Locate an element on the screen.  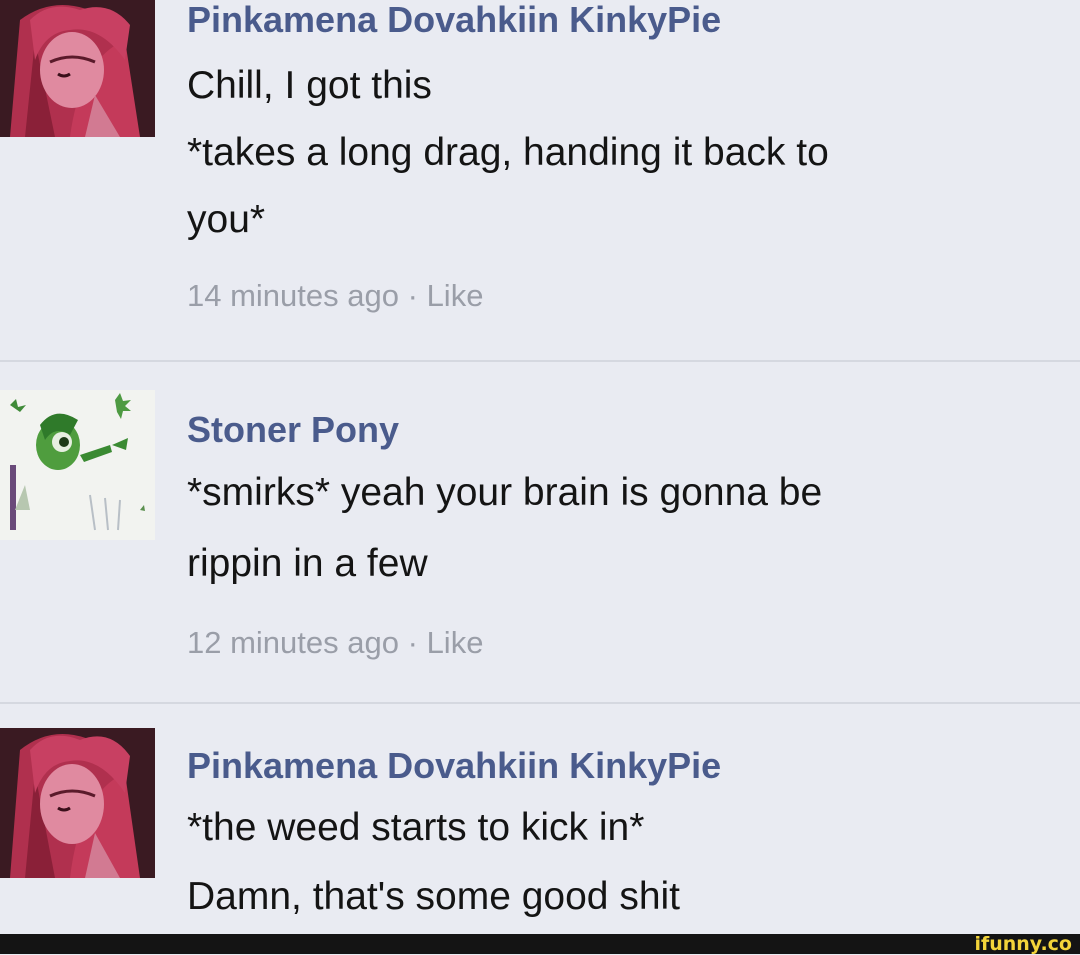
comment-text-line: rippin in a few is located at coordinates (307, 563).